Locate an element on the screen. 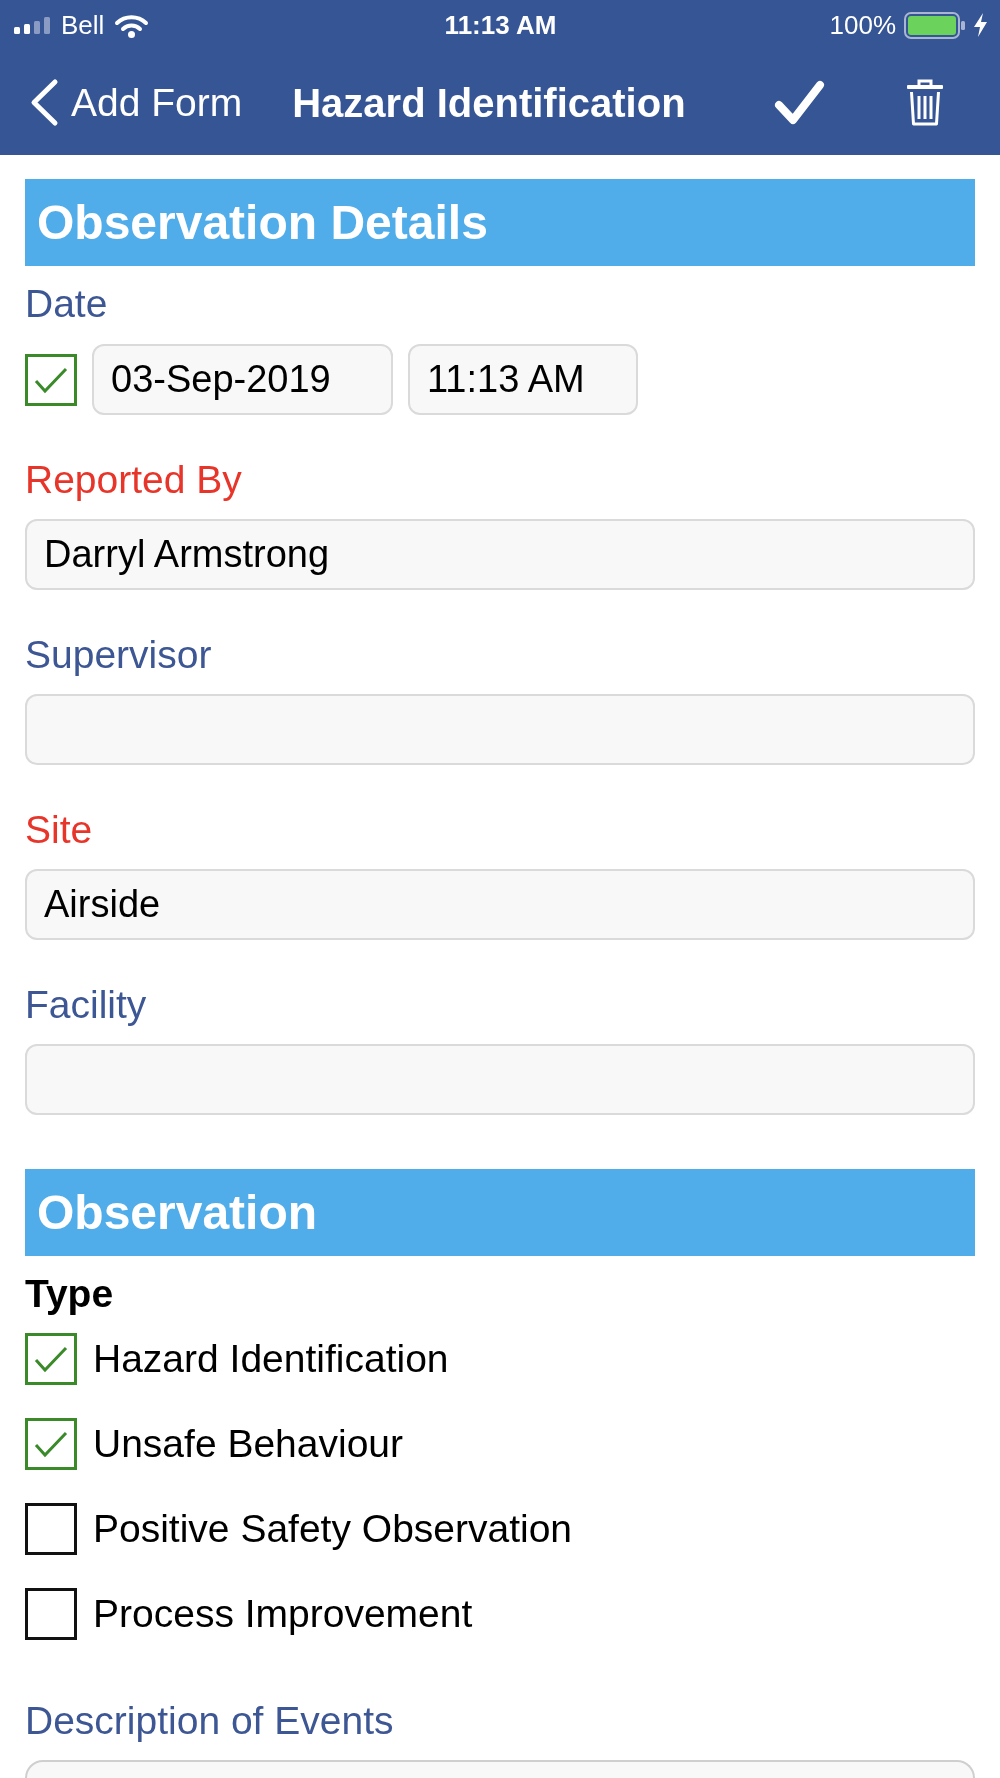 The width and height of the screenshot is (1000, 1778). field-label: Facility is located at coordinates (86, 1005).